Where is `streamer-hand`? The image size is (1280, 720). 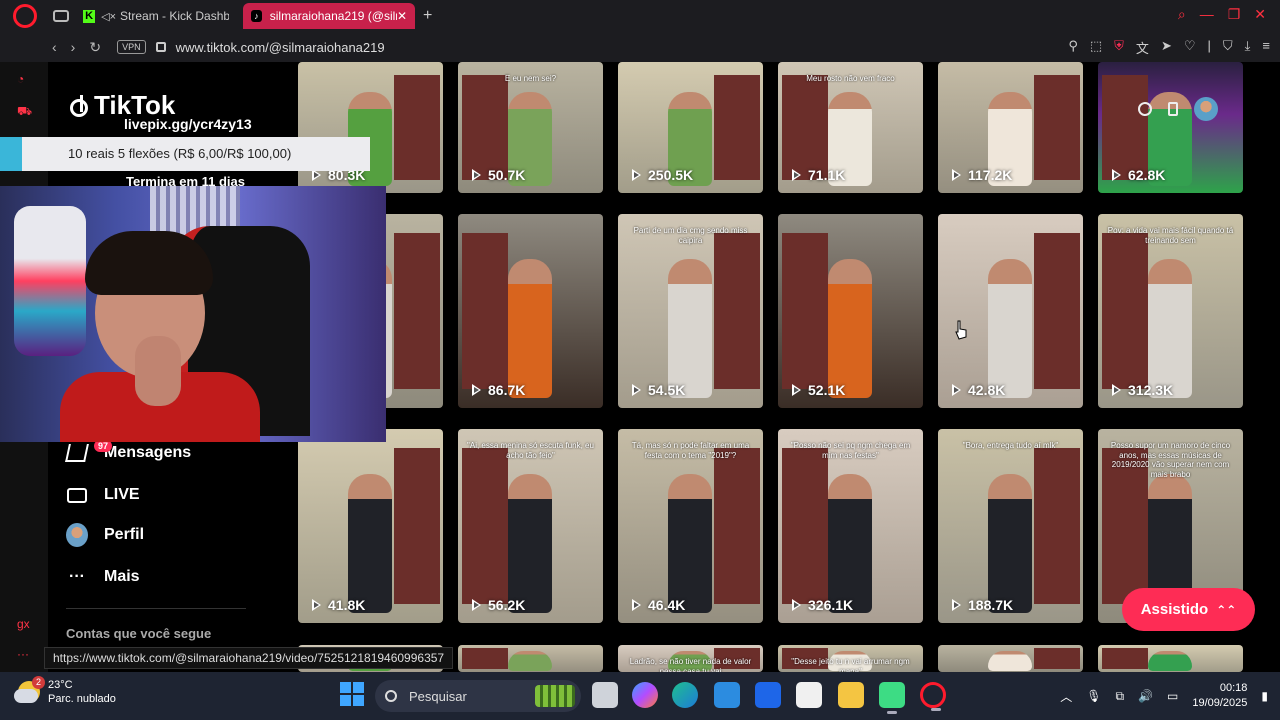
streamer-hand is located at coordinates (158, 371).